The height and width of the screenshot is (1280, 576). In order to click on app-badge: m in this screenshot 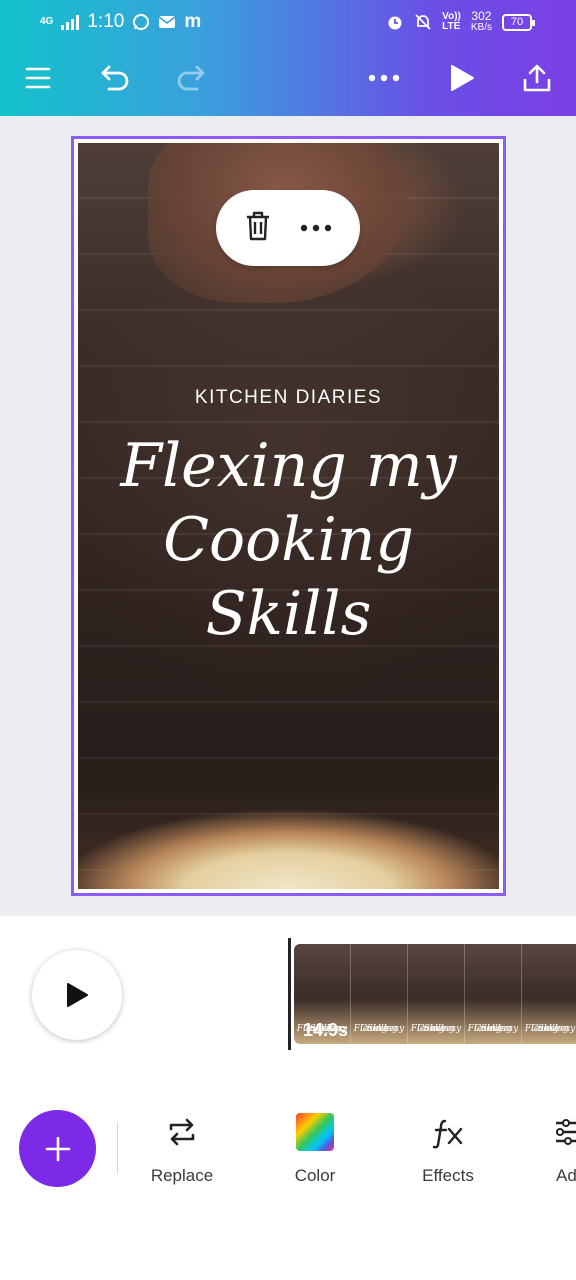, I will do `click(193, 21)`.